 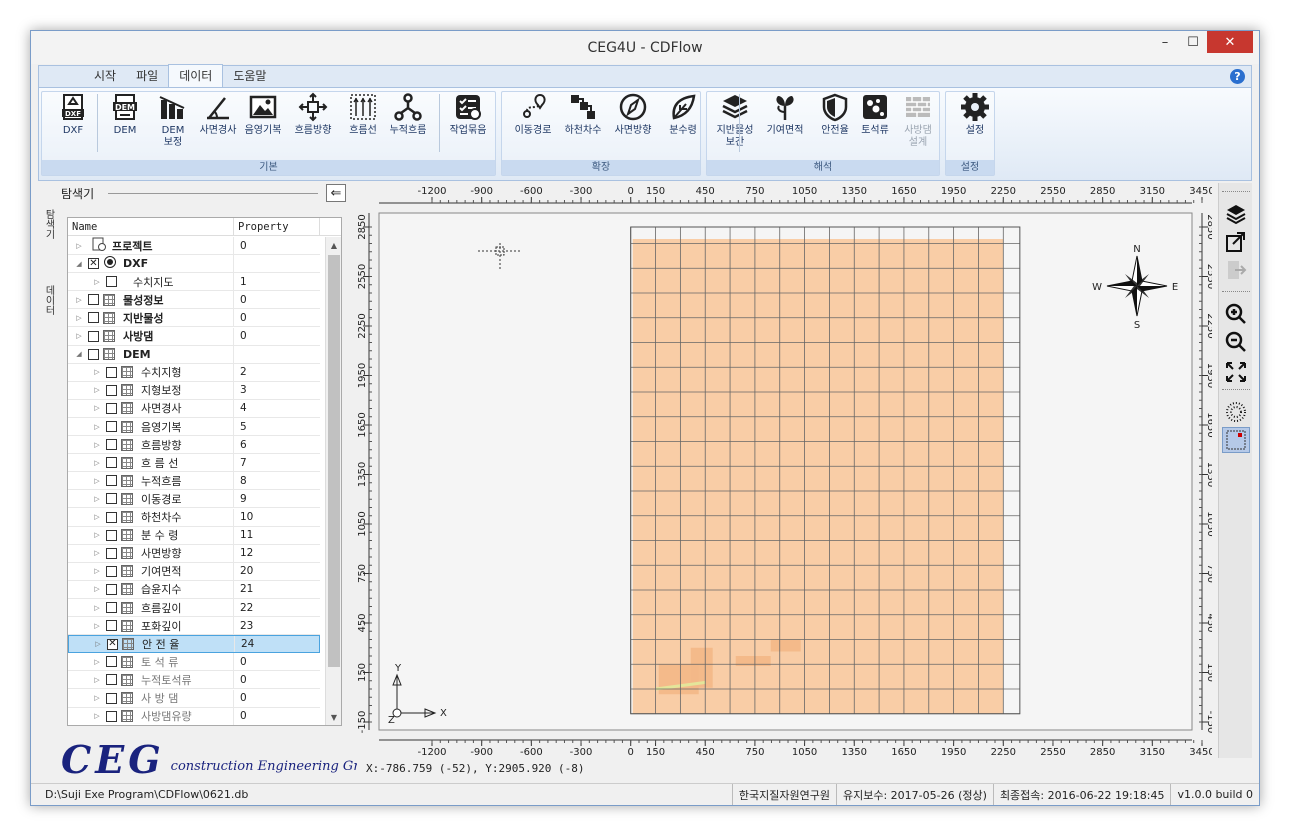 What do you see at coordinates (336, 193) in the screenshot?
I see `collapse-arrow-icon: ⇐` at bounding box center [336, 193].